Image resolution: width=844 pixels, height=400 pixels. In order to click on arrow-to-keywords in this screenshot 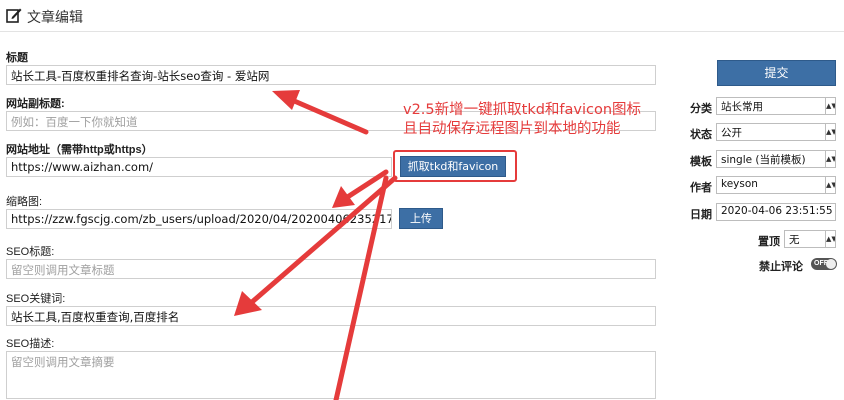, I will do `click(323, 240)`.